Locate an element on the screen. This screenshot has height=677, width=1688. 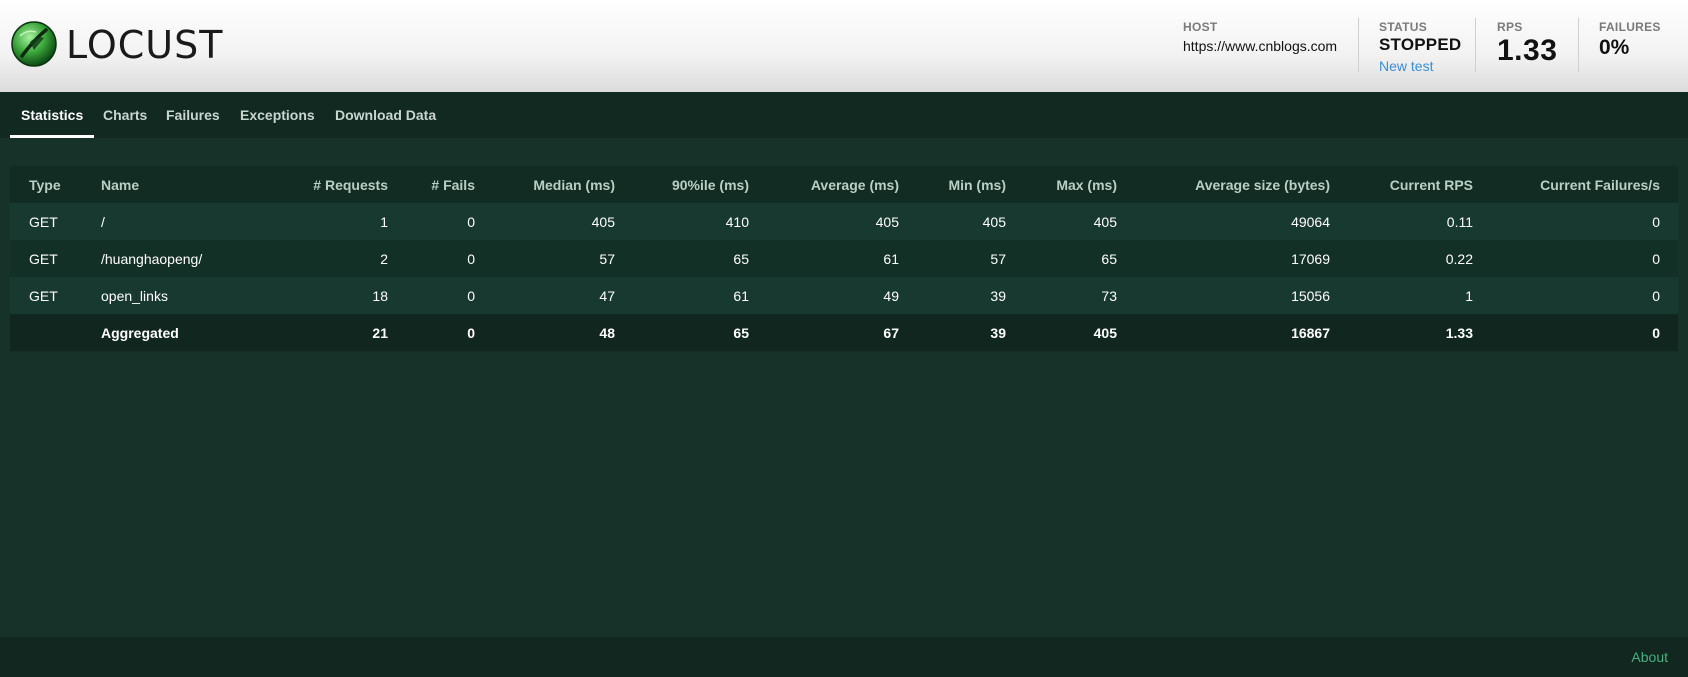
column-header-fails: # Fails is located at coordinates (431, 184).